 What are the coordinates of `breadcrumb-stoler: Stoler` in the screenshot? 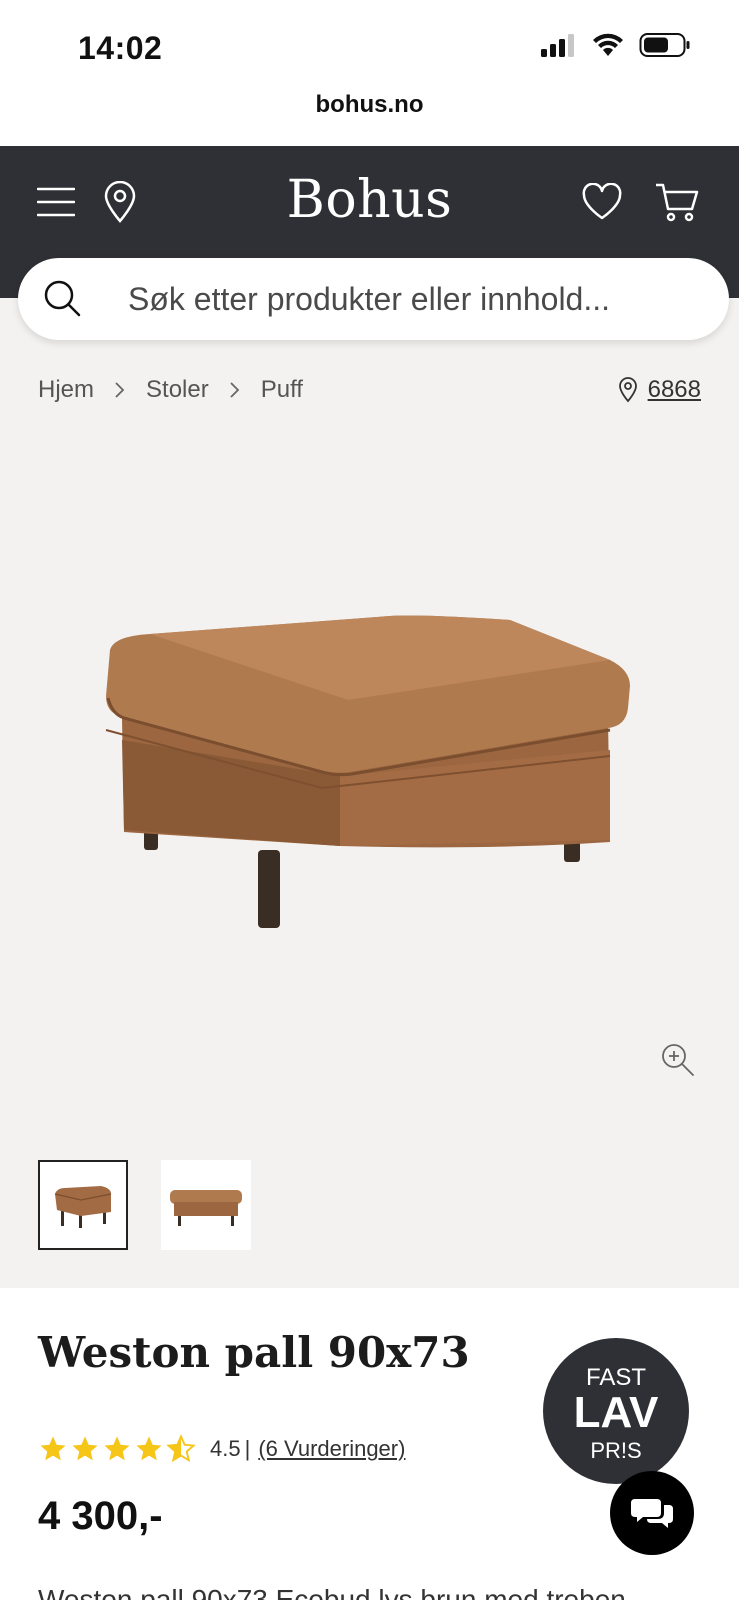 It's located at (177, 390).